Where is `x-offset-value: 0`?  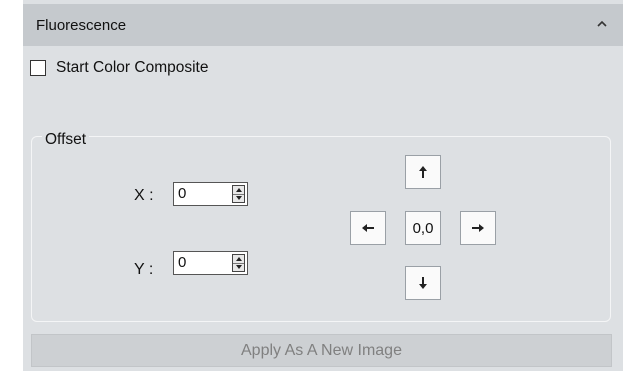
x-offset-value: 0 is located at coordinates (182, 193).